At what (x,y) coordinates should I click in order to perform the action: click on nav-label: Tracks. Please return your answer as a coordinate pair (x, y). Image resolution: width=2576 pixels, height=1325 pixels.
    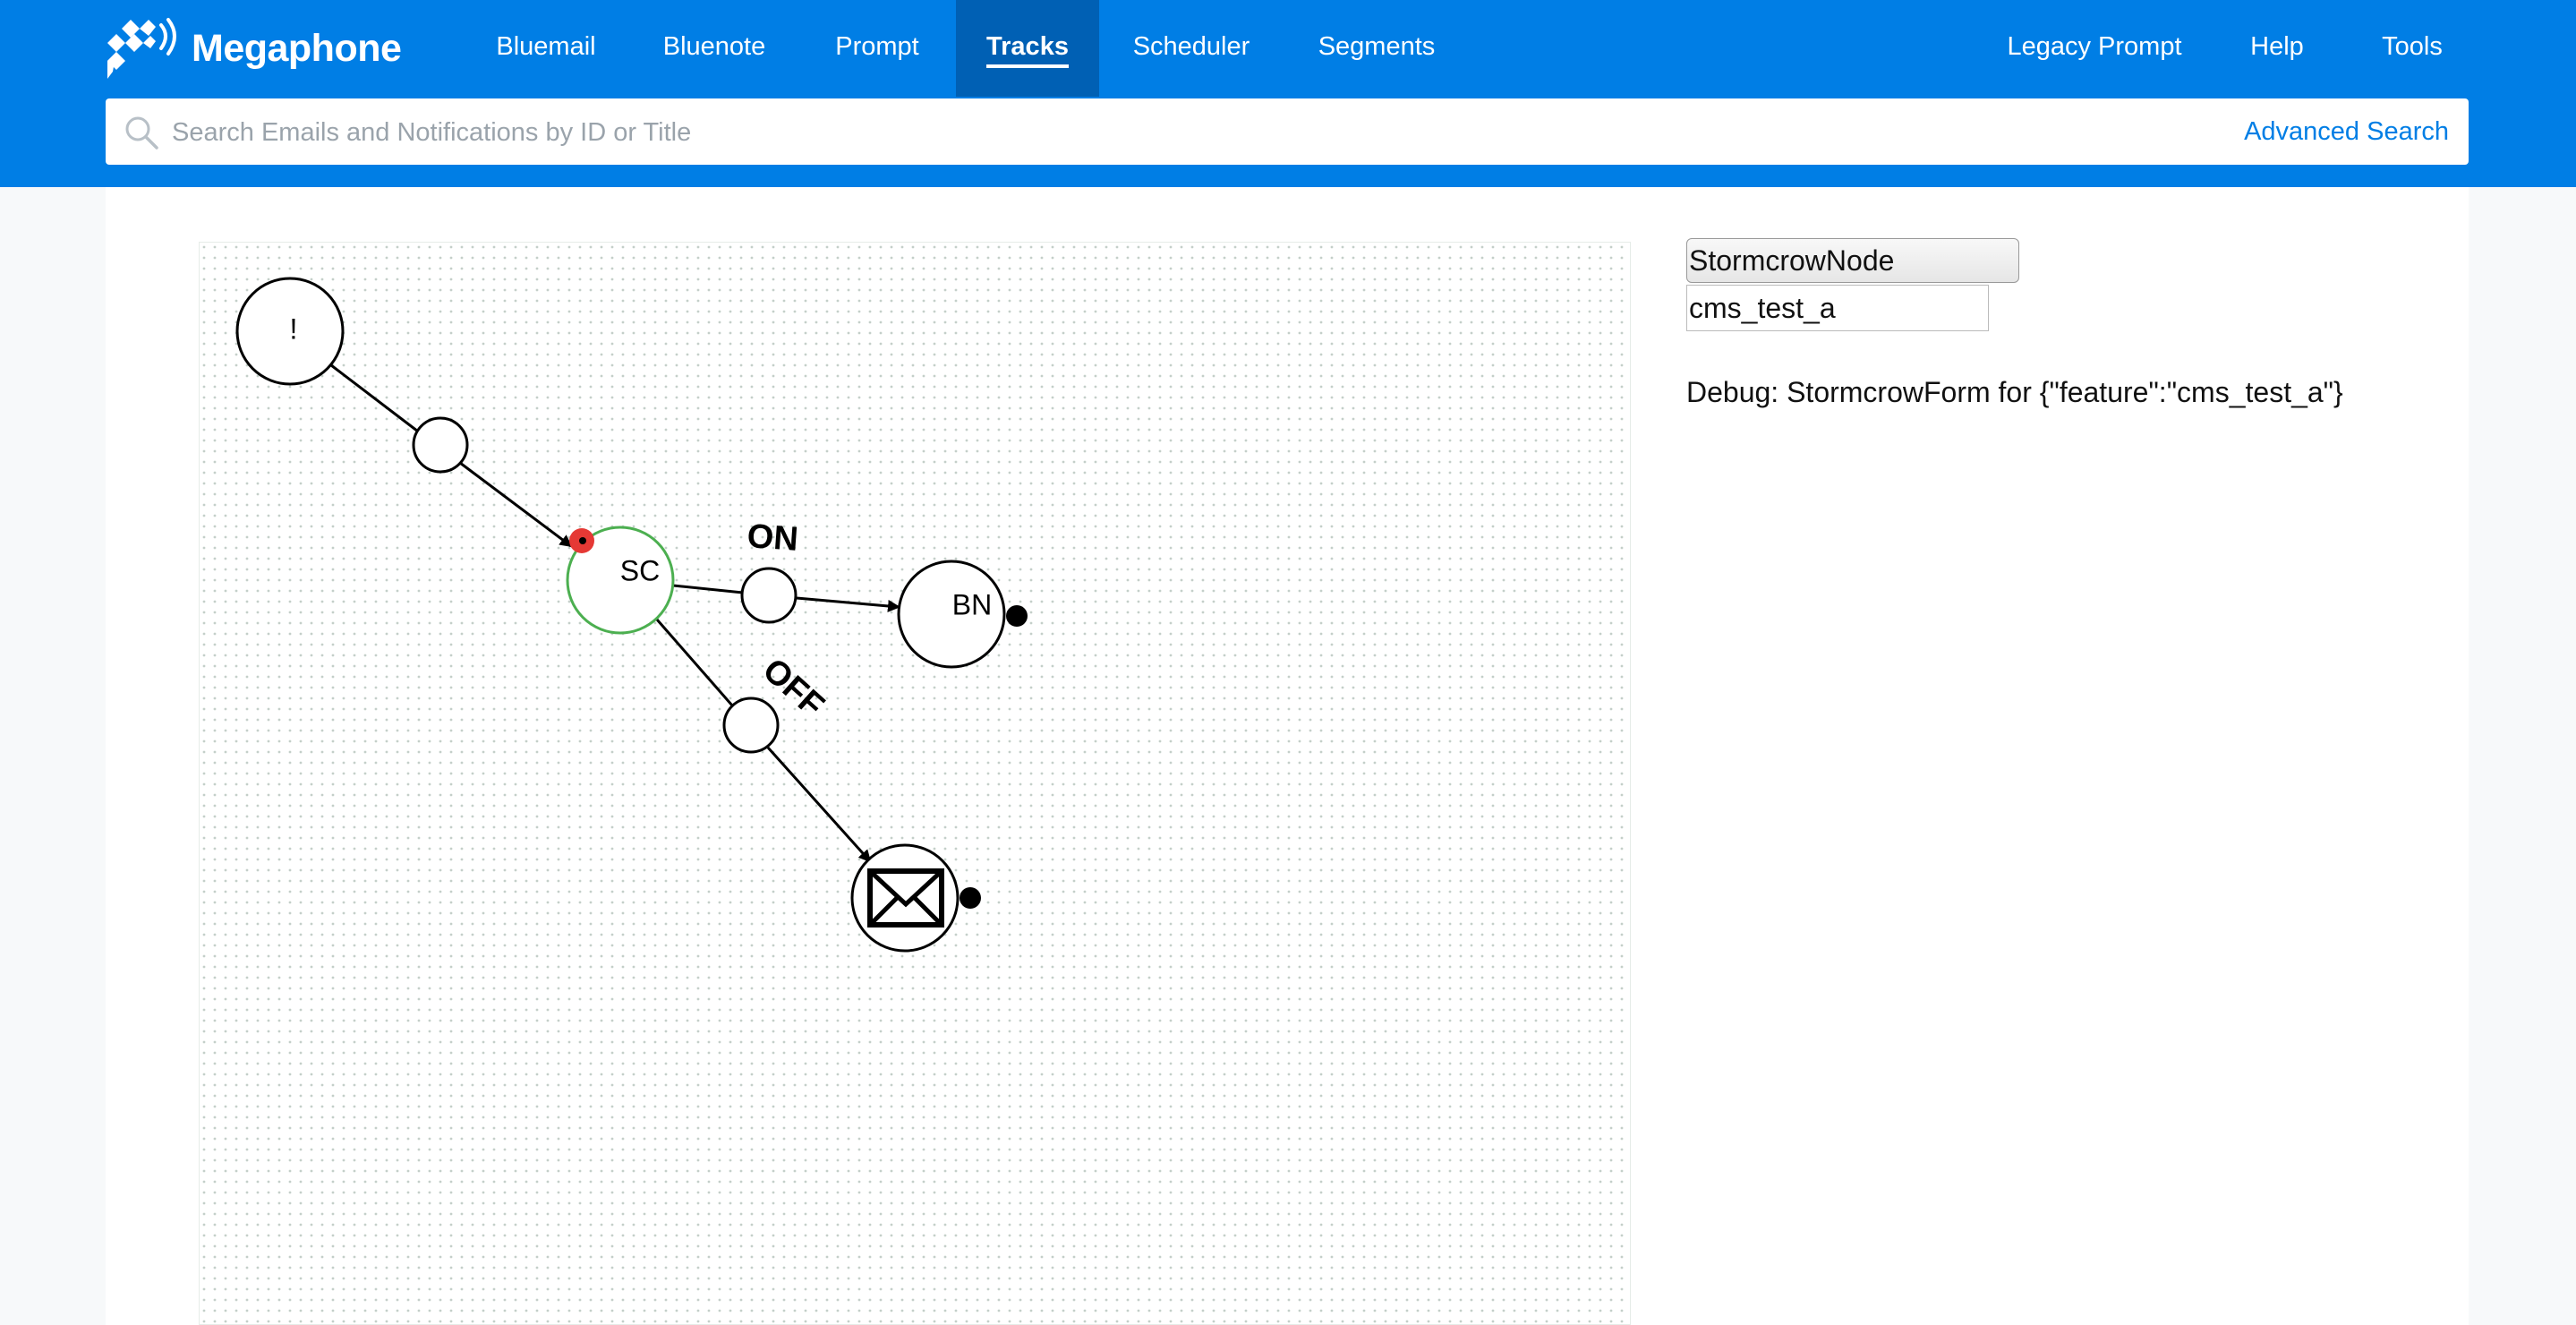
    Looking at the image, I should click on (1027, 50).